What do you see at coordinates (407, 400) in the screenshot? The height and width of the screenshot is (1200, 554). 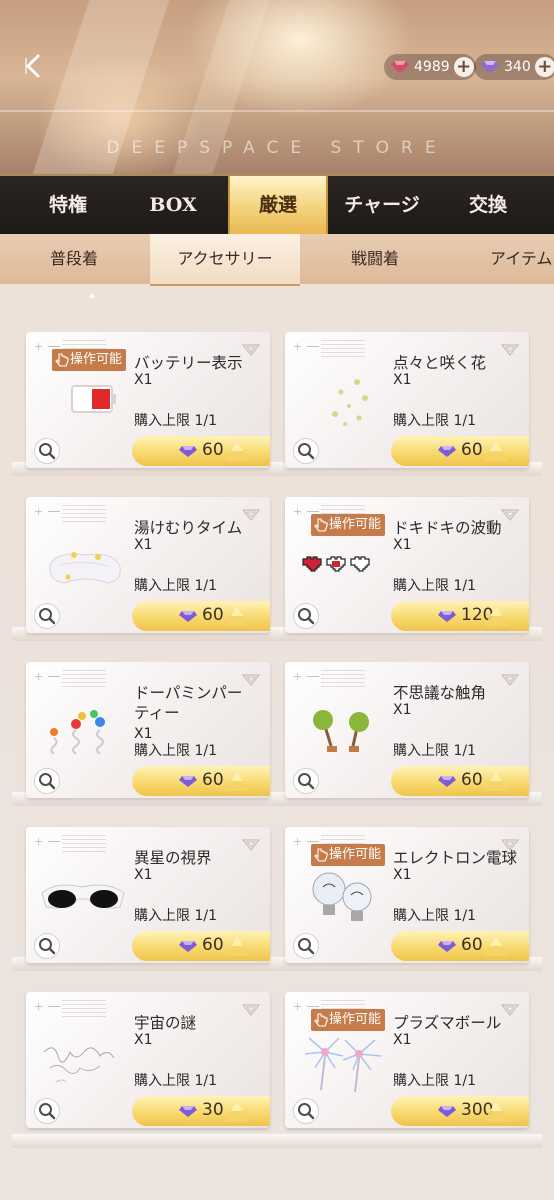 I see `item-card: + 点々と咲く花 X1 購入上限 1/1 60` at bounding box center [407, 400].